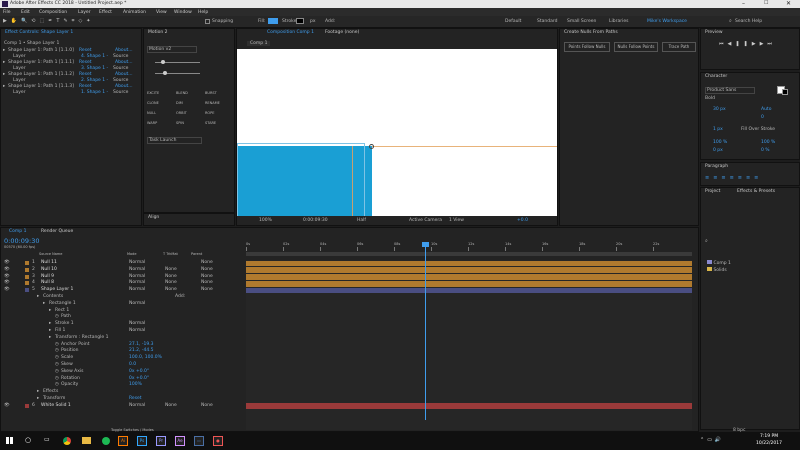  What do you see at coordinates (758, 129) in the screenshot?
I see `stroke-mode-select: Fill Over Stroke` at bounding box center [758, 129].